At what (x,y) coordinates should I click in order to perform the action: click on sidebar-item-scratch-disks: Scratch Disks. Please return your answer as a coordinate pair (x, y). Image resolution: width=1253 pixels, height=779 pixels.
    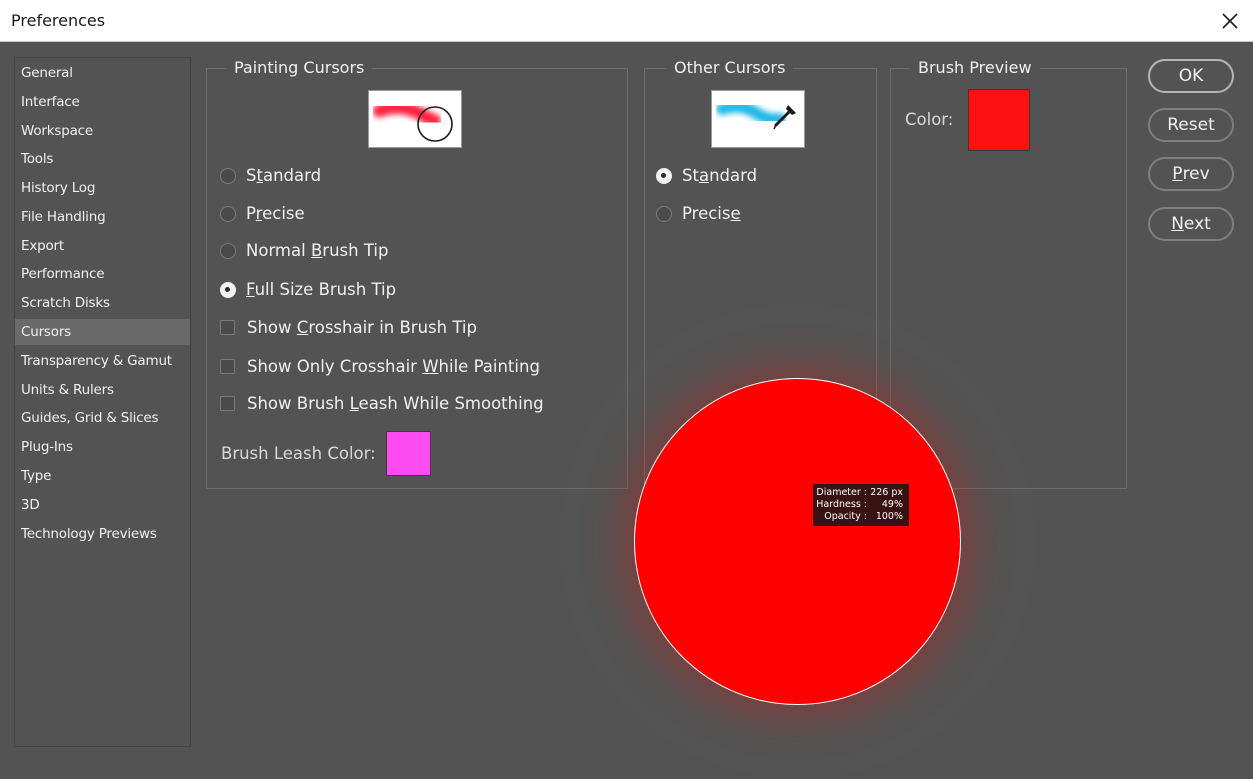
    Looking at the image, I should click on (102, 303).